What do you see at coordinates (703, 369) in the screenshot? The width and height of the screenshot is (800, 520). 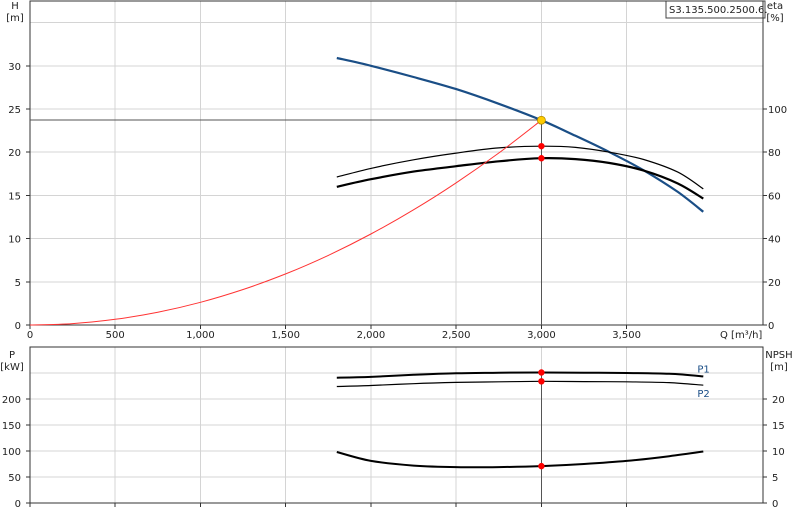 I see `series-label-p1: P1` at bounding box center [703, 369].